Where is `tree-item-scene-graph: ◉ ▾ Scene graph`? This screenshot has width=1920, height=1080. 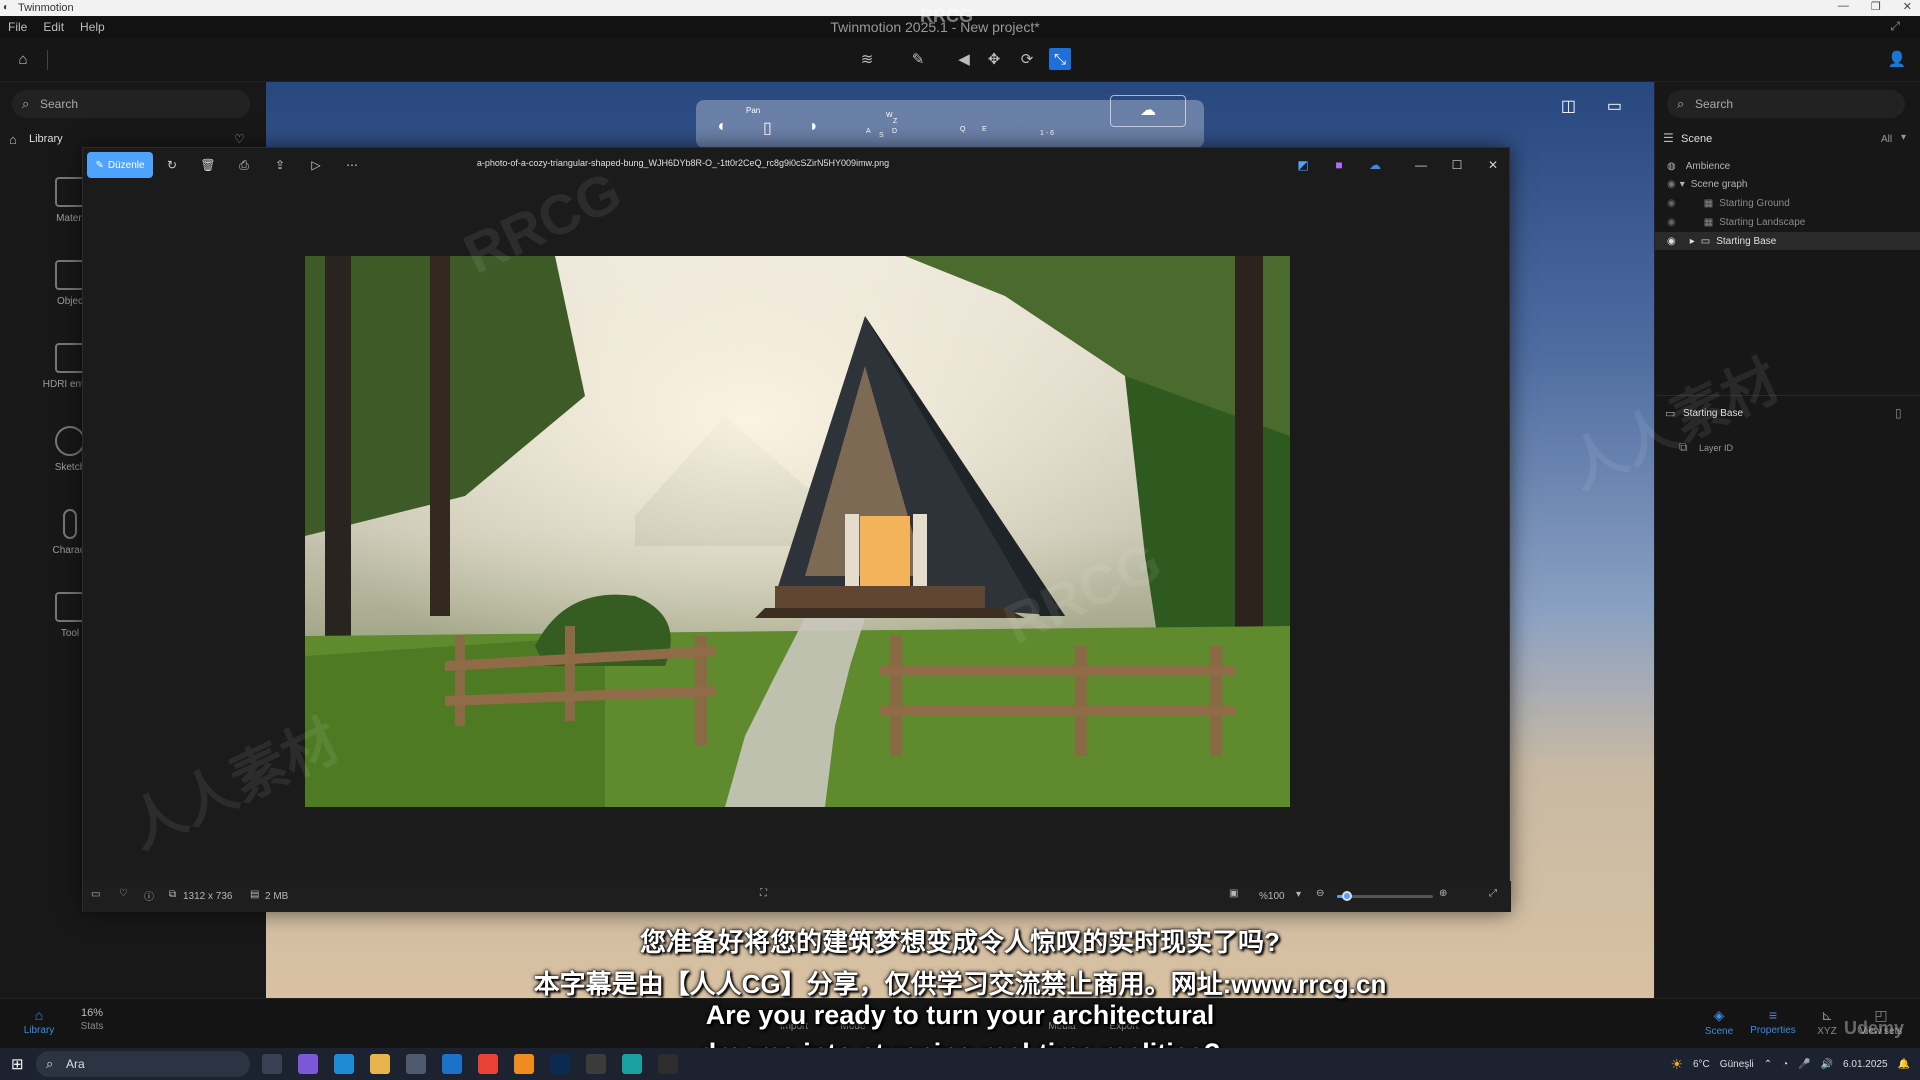
tree-item-scene-graph: ◉ ▾ Scene graph is located at coordinates (1787, 184).